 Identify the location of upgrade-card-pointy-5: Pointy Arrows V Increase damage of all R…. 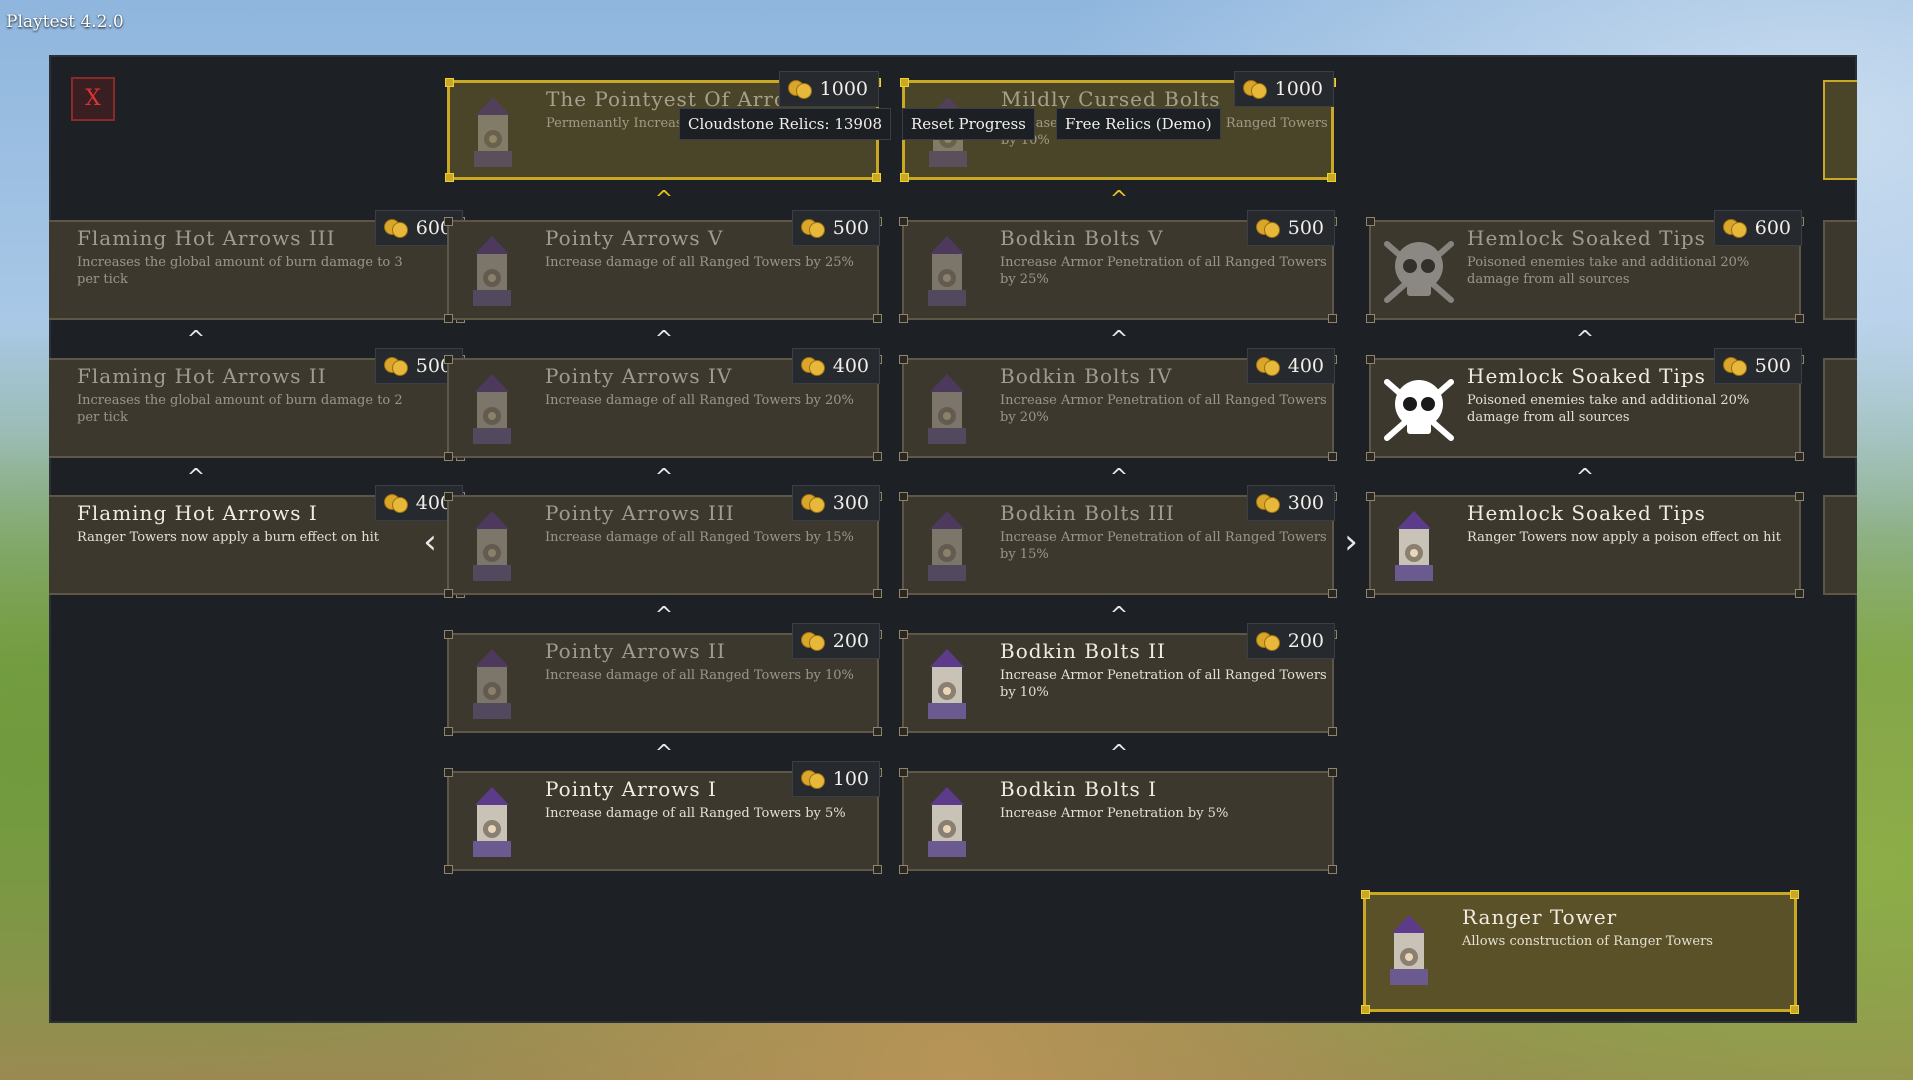
(663, 266).